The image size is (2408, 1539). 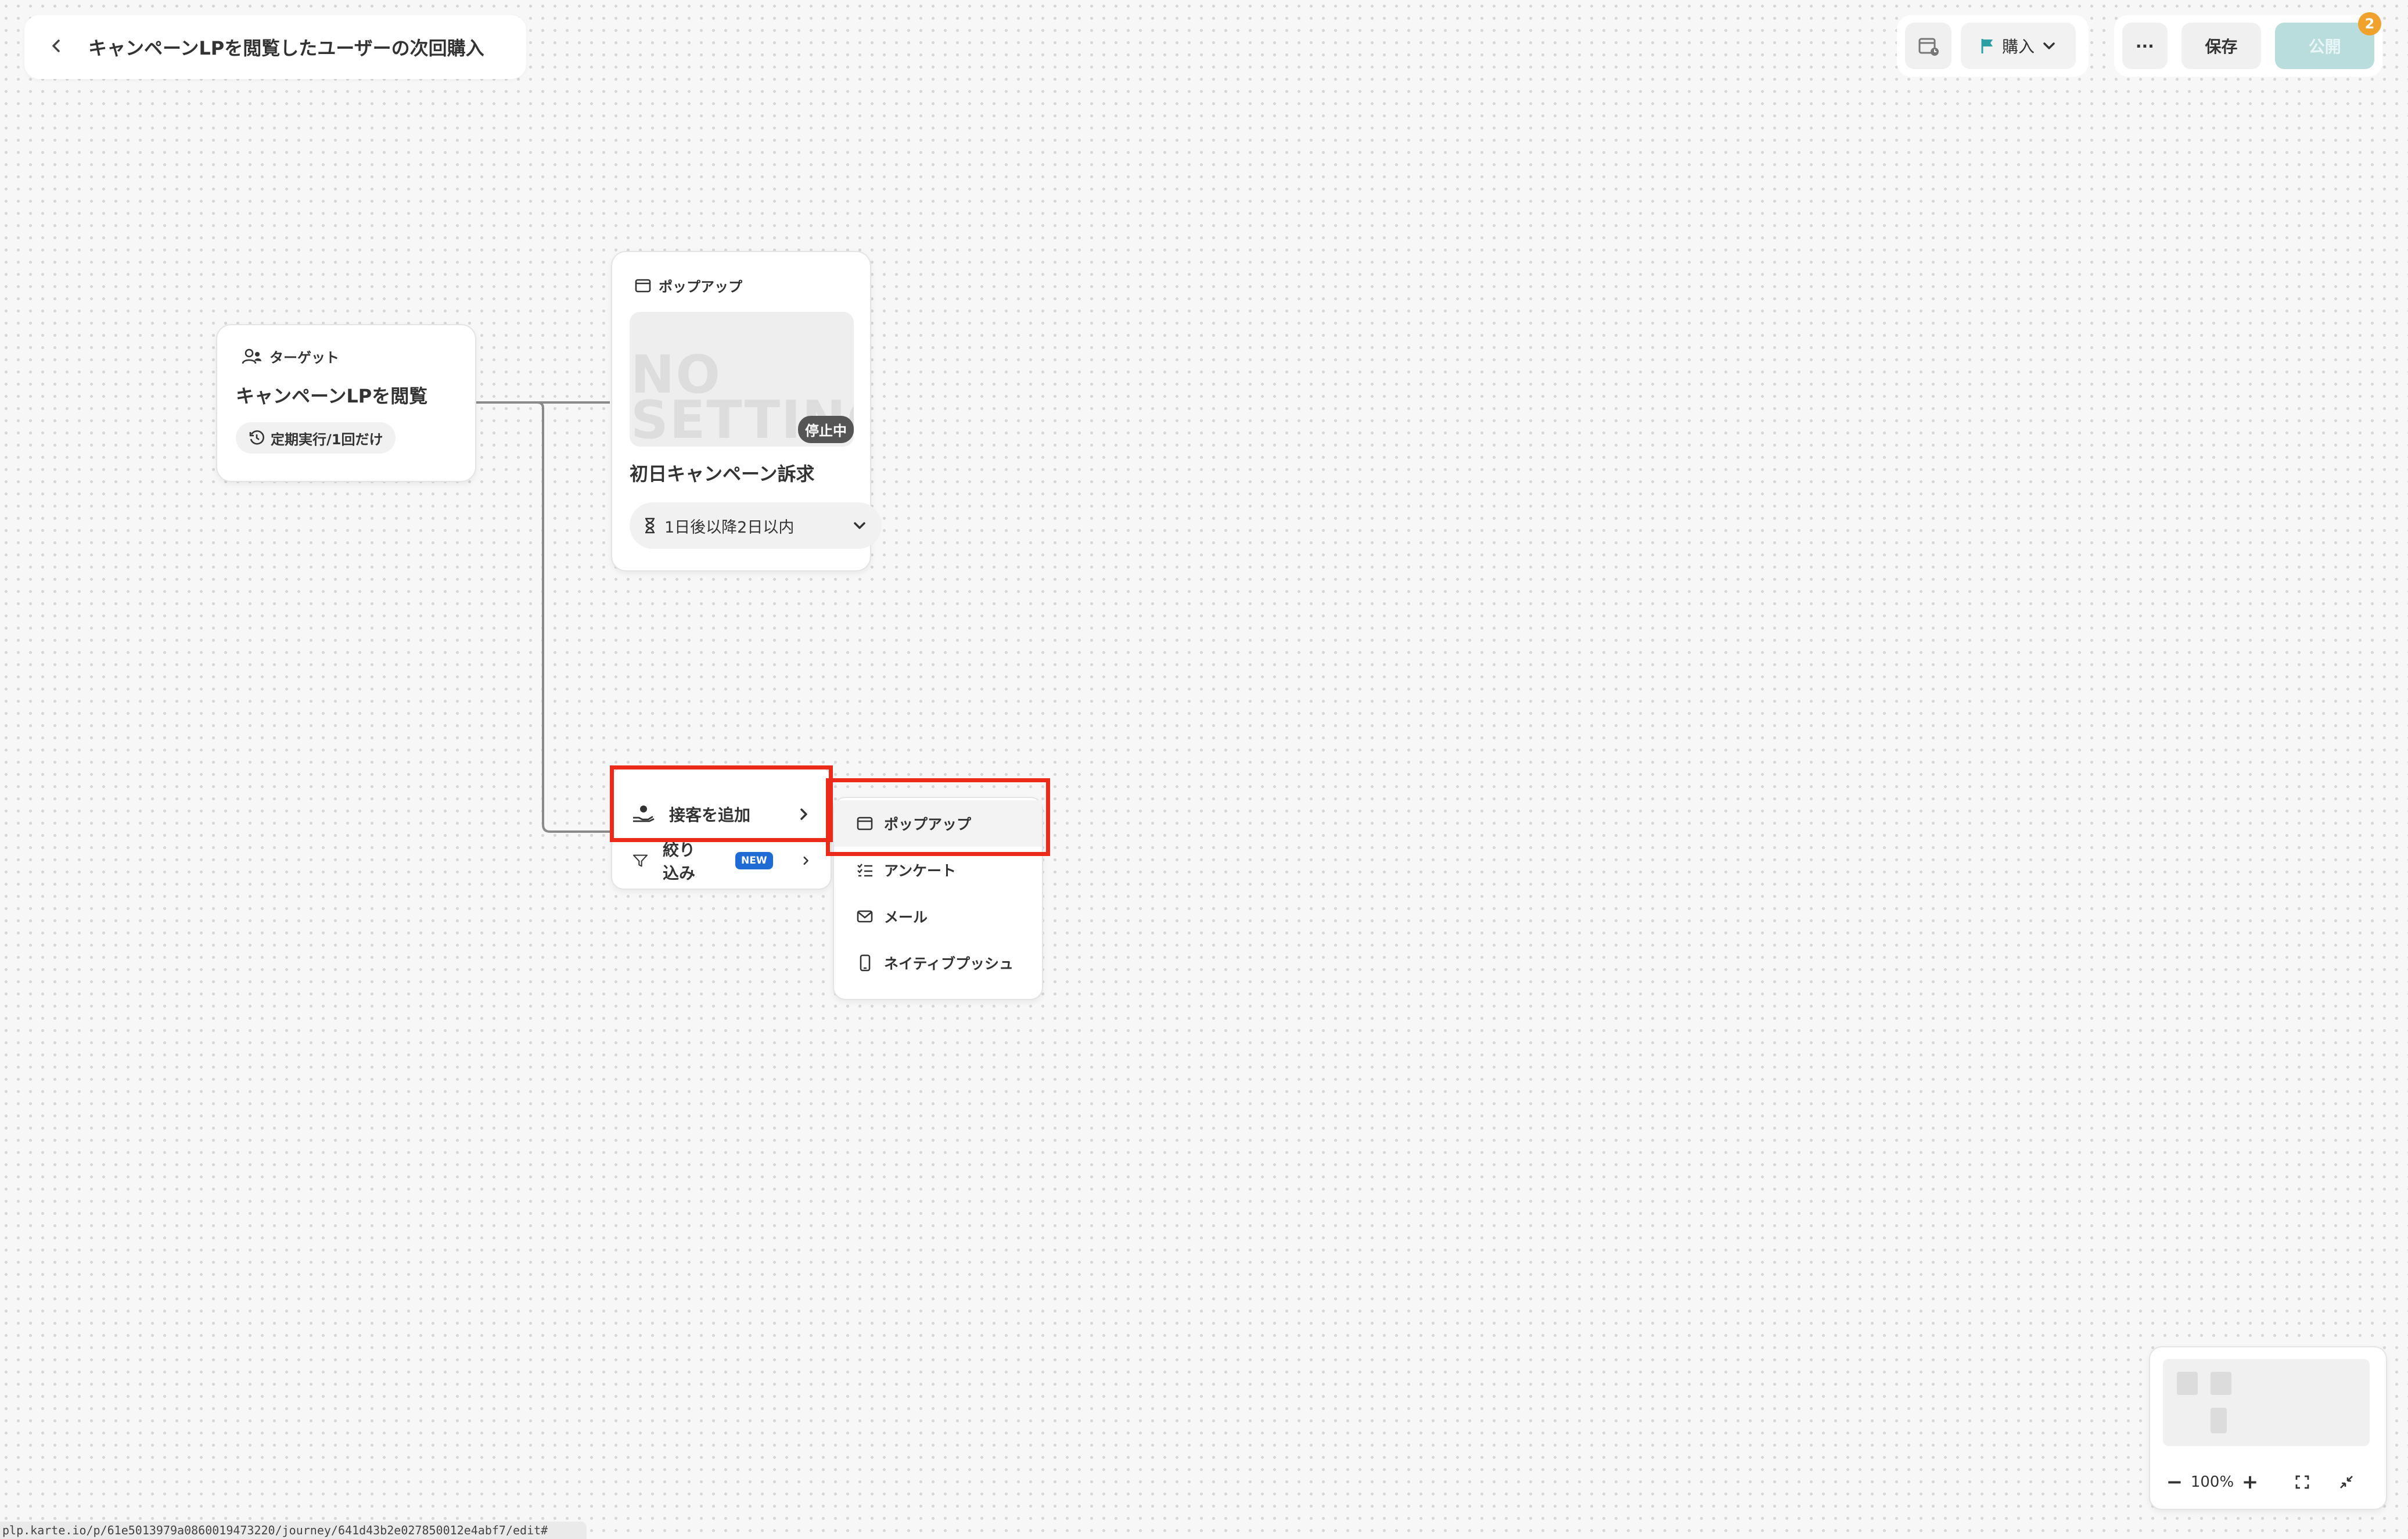 I want to click on filter-item: 絞り込み NEW, so click(x=721, y=861).